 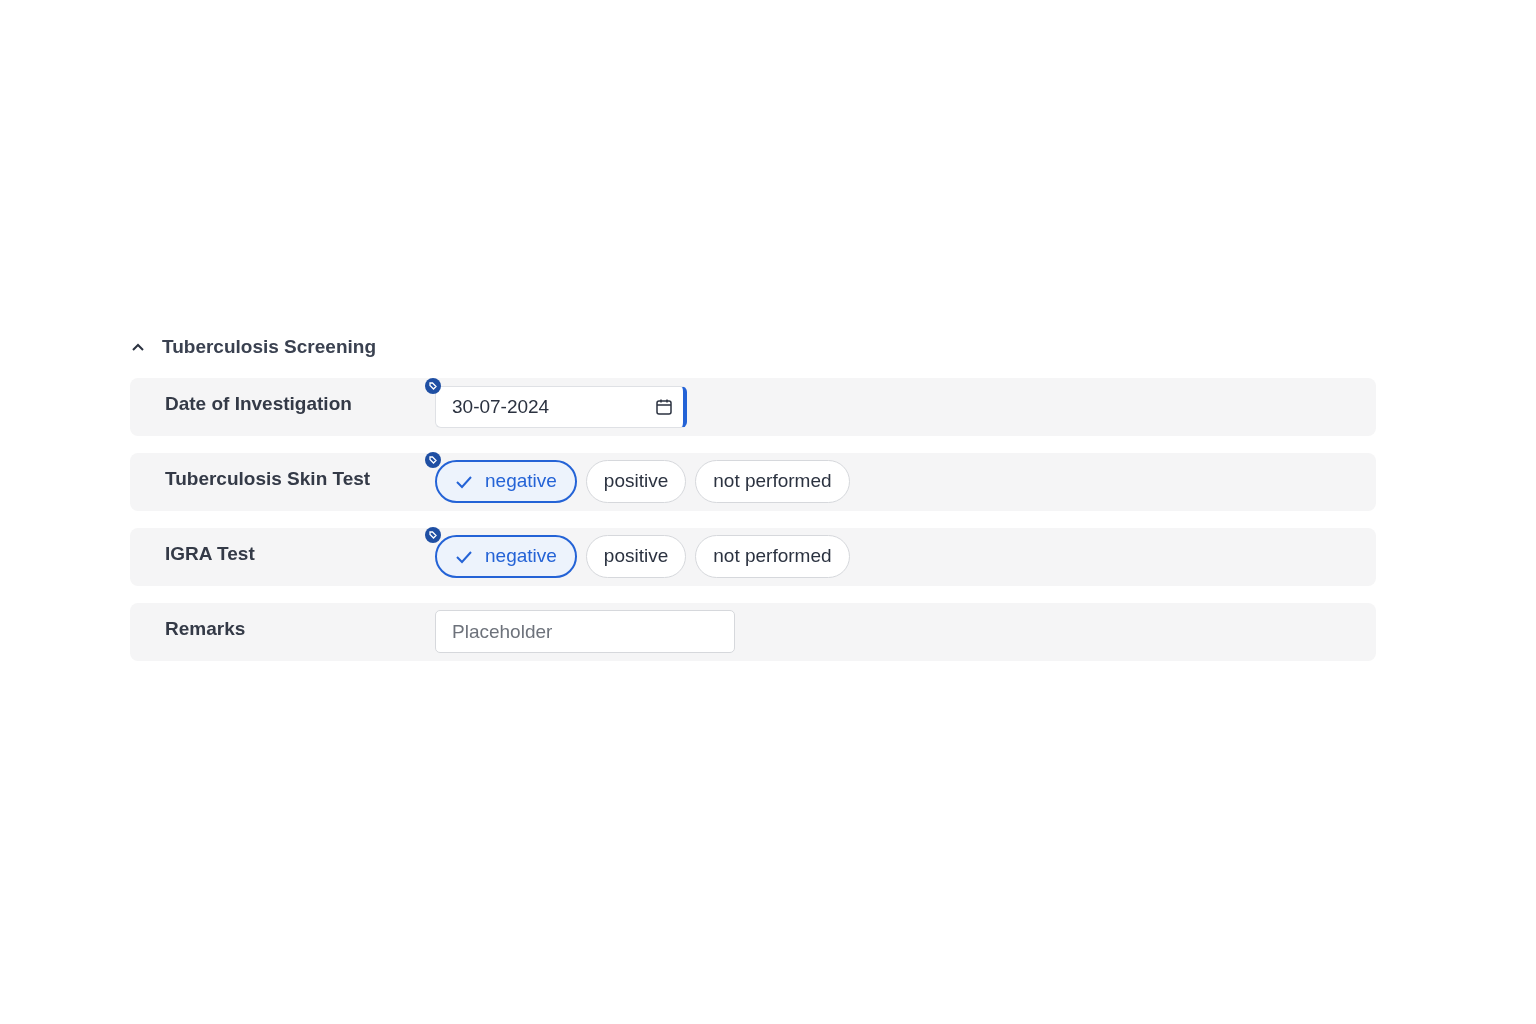 What do you see at coordinates (268, 479) in the screenshot?
I see `field-label: Tuberculosis Skin Test` at bounding box center [268, 479].